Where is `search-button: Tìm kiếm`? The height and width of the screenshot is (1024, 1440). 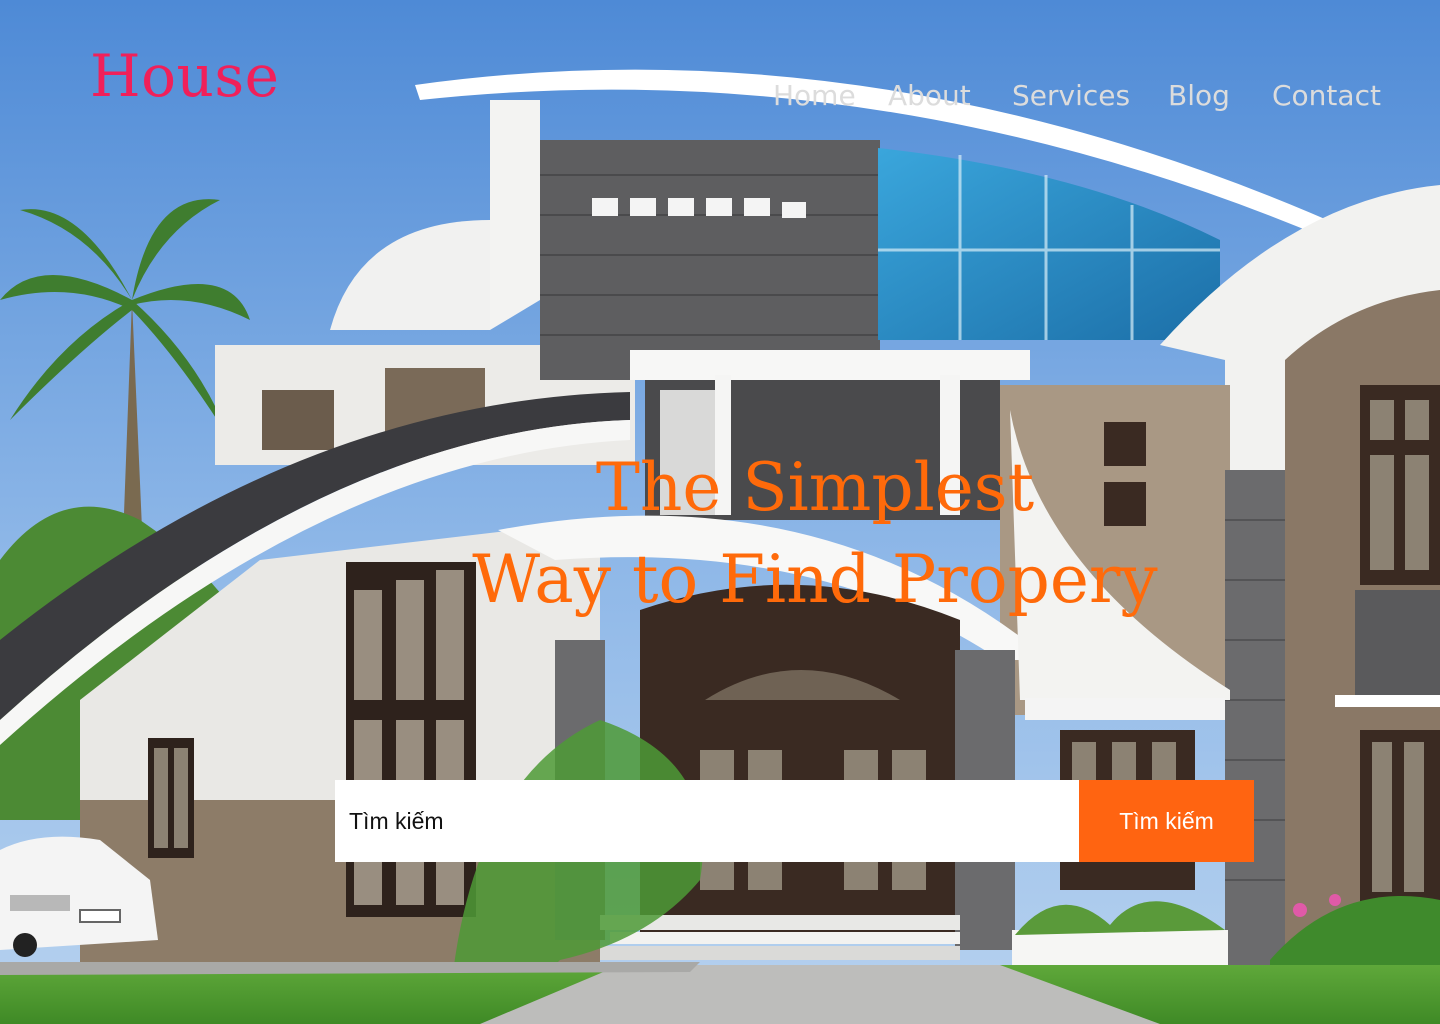 search-button: Tìm kiếm is located at coordinates (1166, 821).